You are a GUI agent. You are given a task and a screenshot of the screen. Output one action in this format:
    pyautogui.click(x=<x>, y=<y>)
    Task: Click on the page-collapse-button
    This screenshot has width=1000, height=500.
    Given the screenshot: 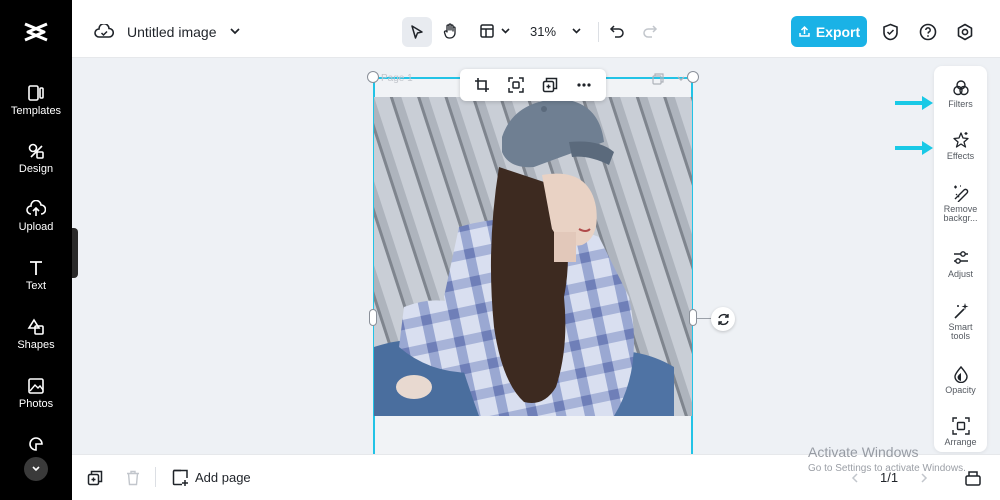 What is the action you would take?
    pyautogui.click(x=681, y=79)
    